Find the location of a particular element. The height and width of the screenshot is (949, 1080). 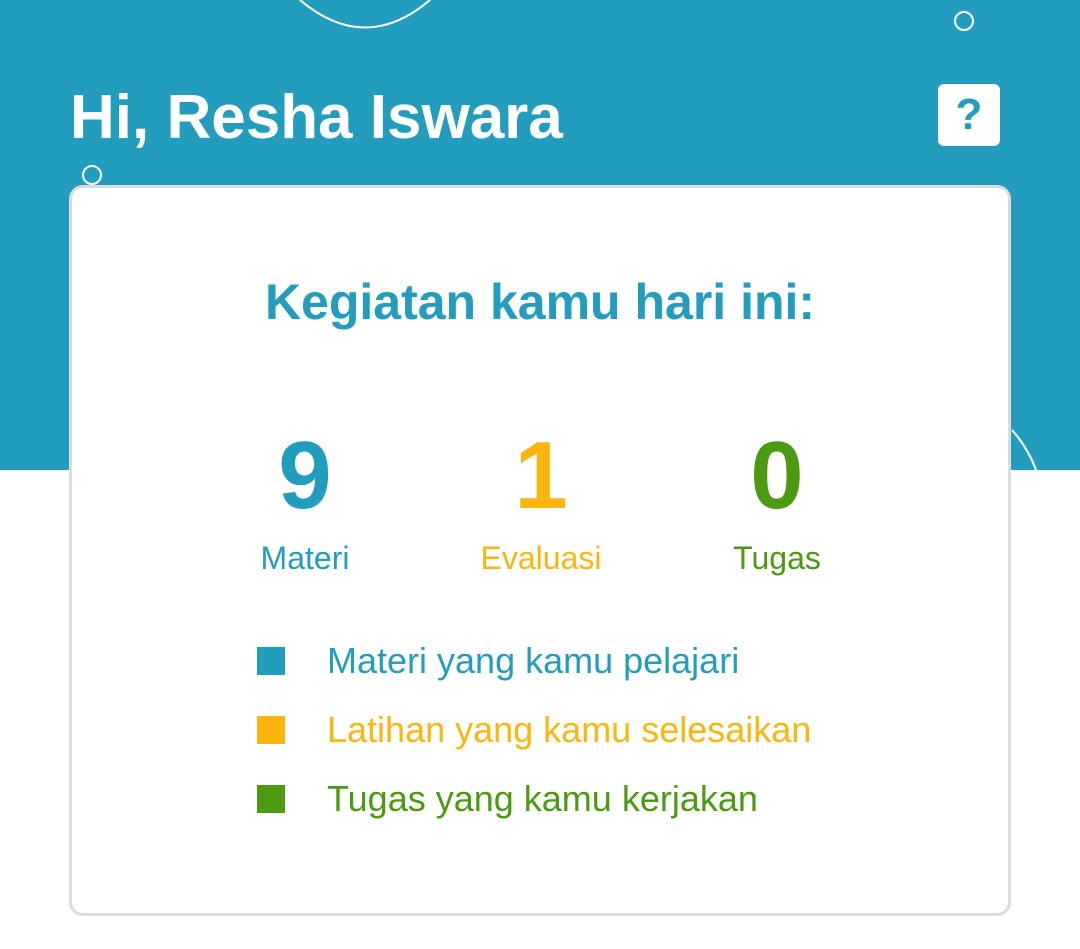

stat-materi: 9 Materi is located at coordinates (305, 502).